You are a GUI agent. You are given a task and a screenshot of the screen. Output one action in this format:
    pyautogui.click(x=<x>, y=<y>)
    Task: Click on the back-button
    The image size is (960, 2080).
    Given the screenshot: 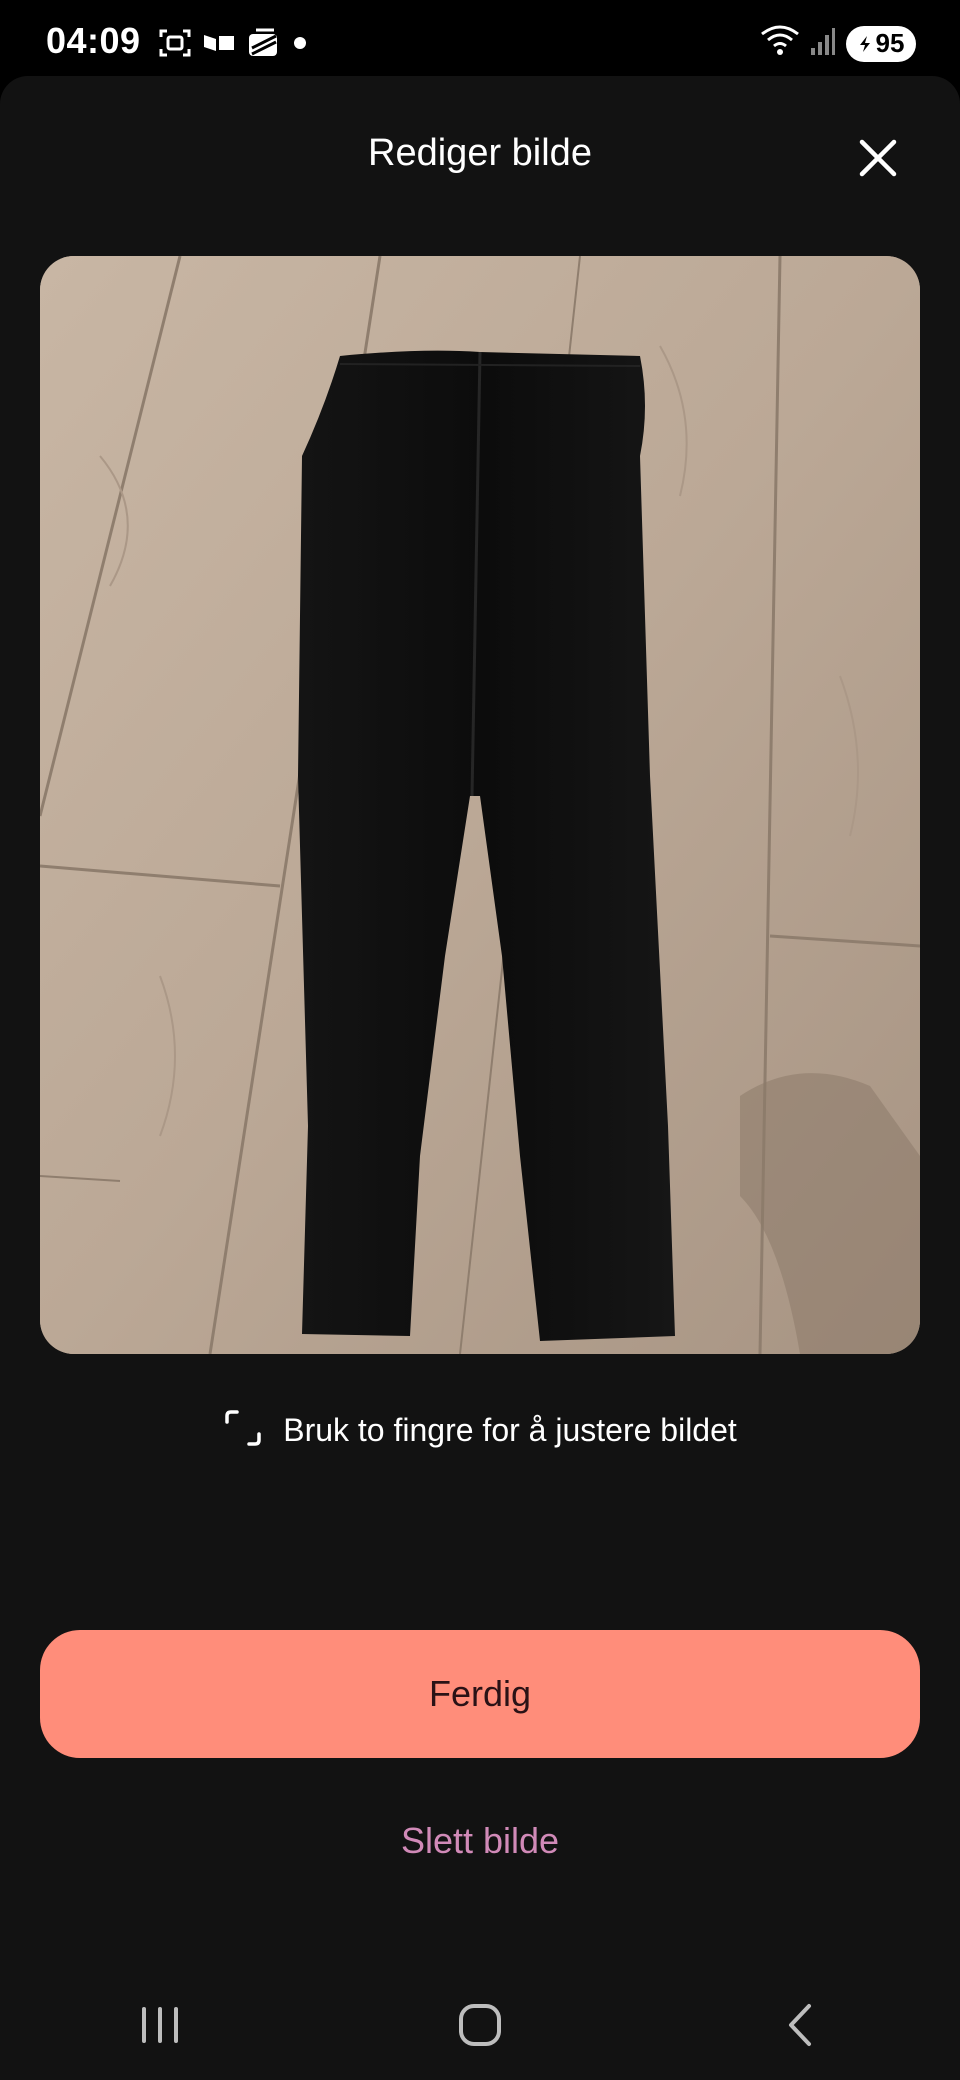 What is the action you would take?
    pyautogui.click(x=800, y=2025)
    